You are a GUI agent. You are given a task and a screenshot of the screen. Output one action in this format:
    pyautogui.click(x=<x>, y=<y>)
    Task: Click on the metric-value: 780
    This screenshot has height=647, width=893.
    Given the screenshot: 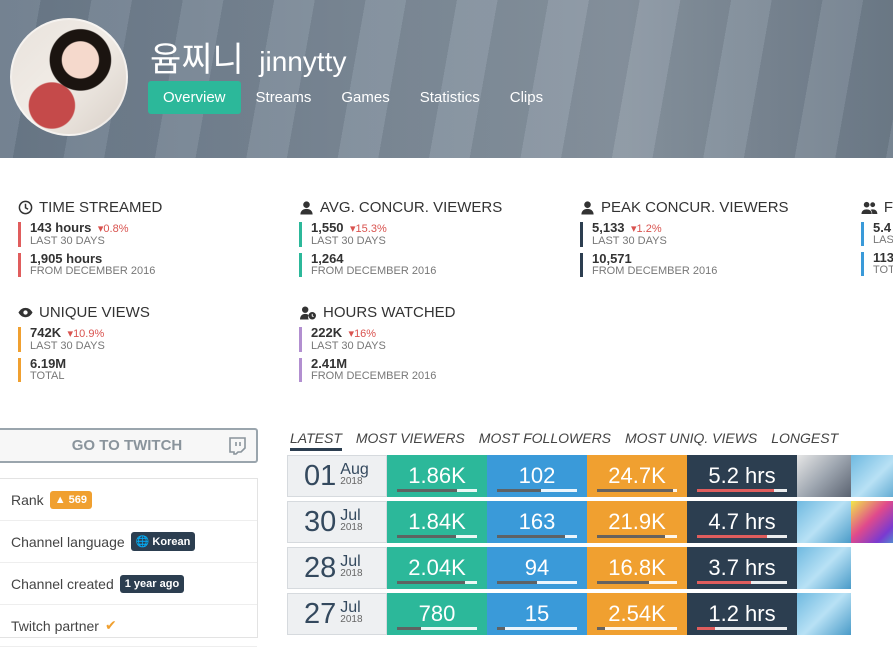 What is the action you would take?
    pyautogui.click(x=437, y=613)
    